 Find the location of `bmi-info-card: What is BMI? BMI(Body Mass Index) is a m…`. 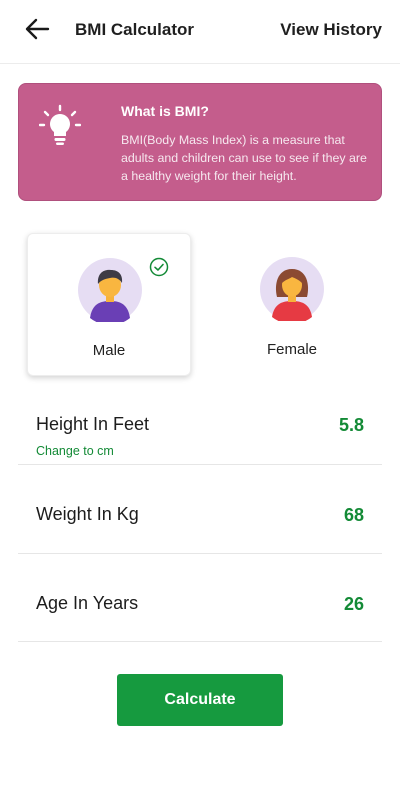

bmi-info-card: What is BMI? BMI(Body Mass Index) is a m… is located at coordinates (200, 142).